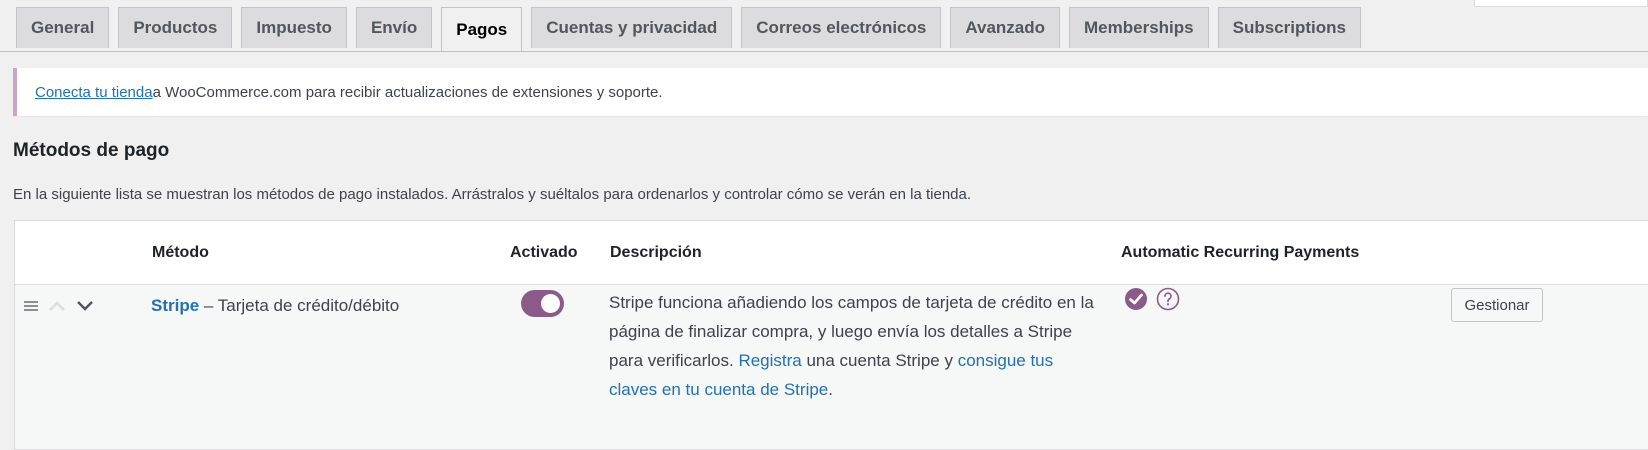 The height and width of the screenshot is (450, 1648). I want to click on sort-controls, so click(59, 306).